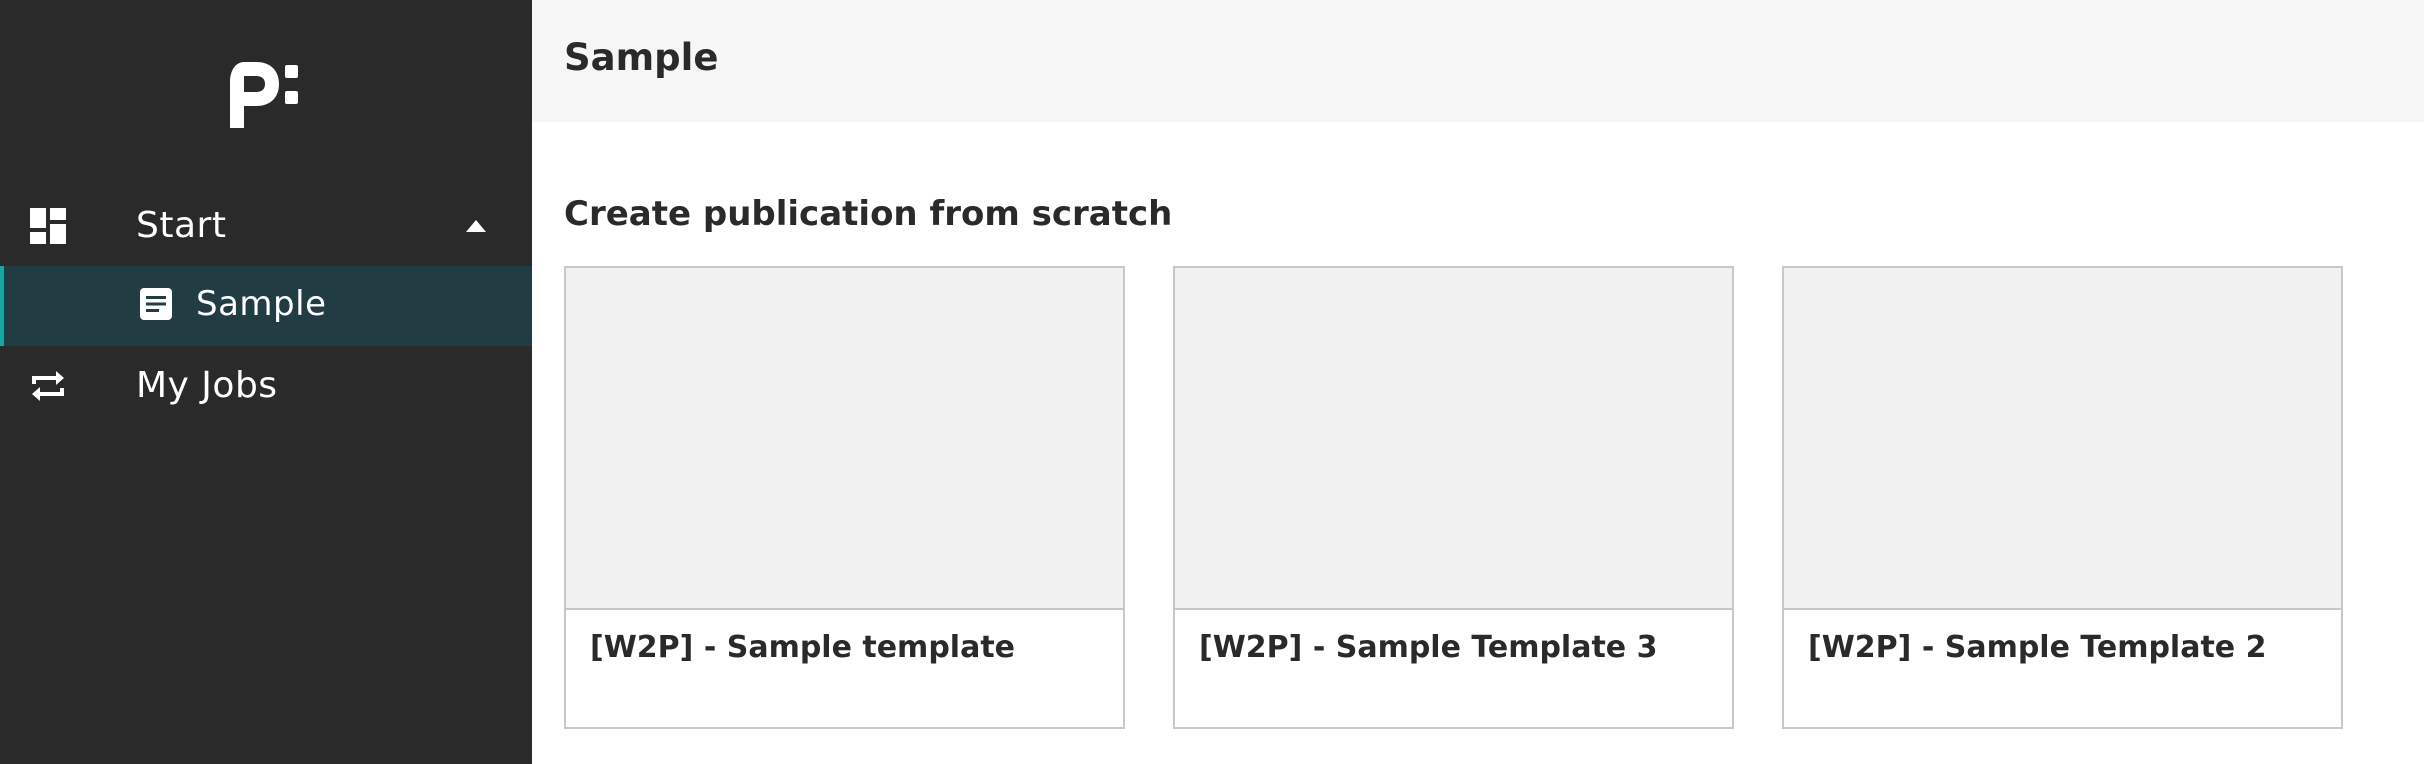 The image size is (2424, 764). Describe the element at coordinates (1428, 647) in the screenshot. I see `template-title: [W2P] - Sample Template 3` at that location.